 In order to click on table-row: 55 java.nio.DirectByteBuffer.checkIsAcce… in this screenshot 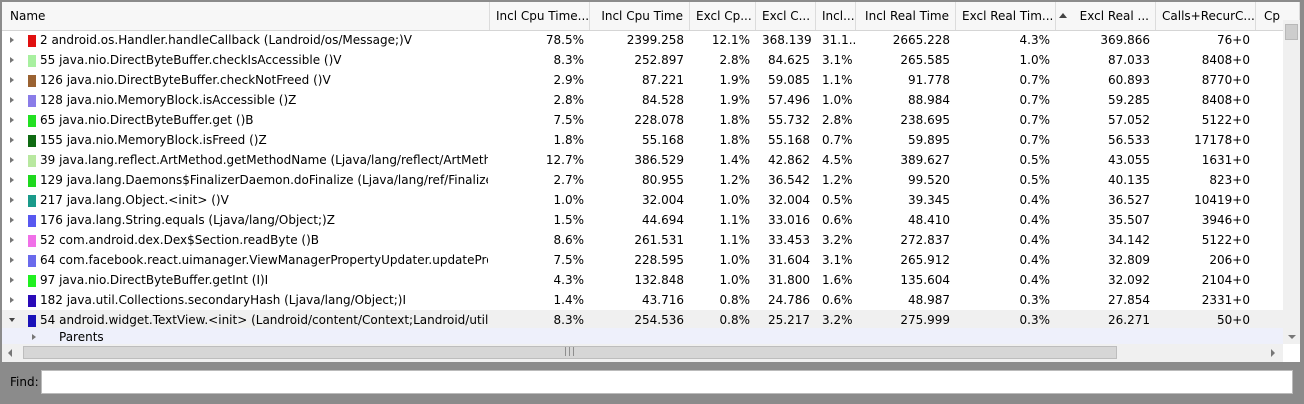, I will do `click(642, 60)`.